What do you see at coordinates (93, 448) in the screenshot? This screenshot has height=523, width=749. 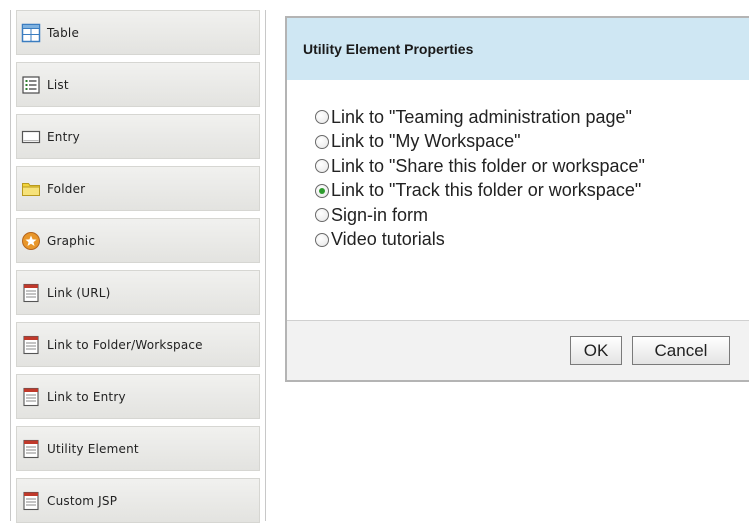 I see `palette-item-label: Utility Element` at bounding box center [93, 448].